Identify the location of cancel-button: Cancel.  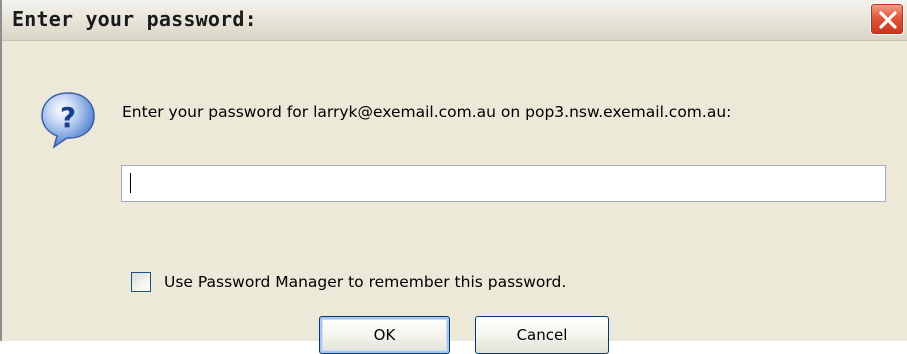
(542, 335).